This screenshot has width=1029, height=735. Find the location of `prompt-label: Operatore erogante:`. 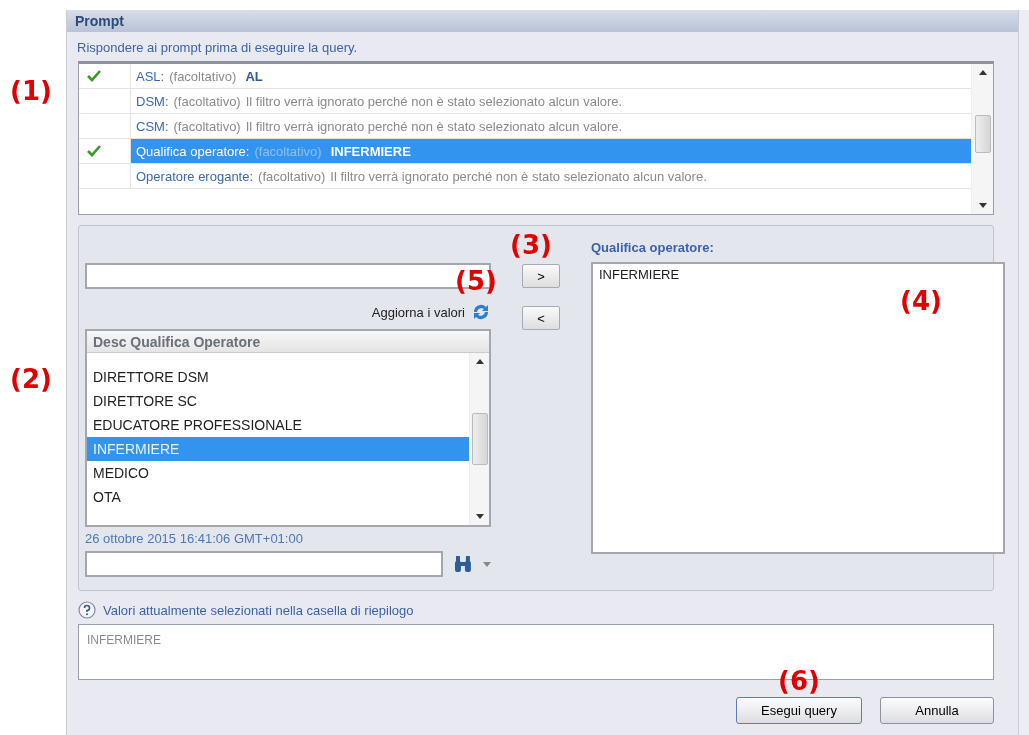

prompt-label: Operatore erogante: is located at coordinates (195, 176).